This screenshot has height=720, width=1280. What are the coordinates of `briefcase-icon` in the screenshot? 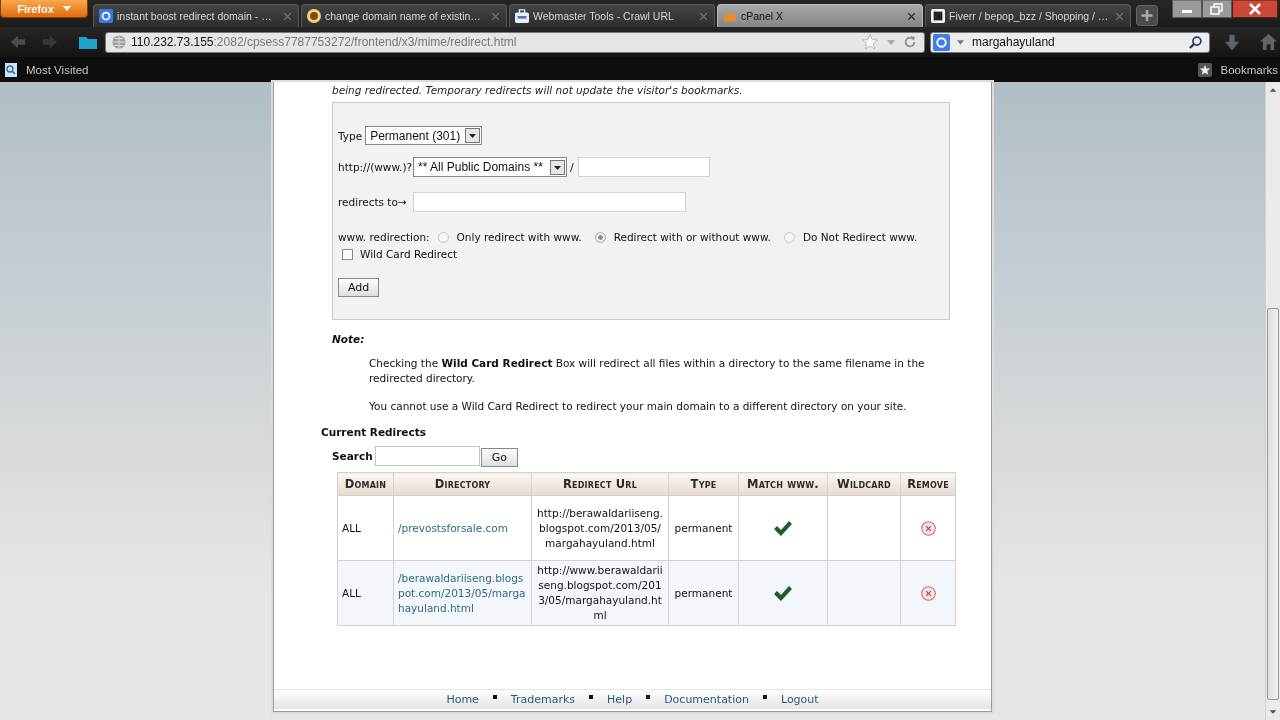 It's located at (522, 16).